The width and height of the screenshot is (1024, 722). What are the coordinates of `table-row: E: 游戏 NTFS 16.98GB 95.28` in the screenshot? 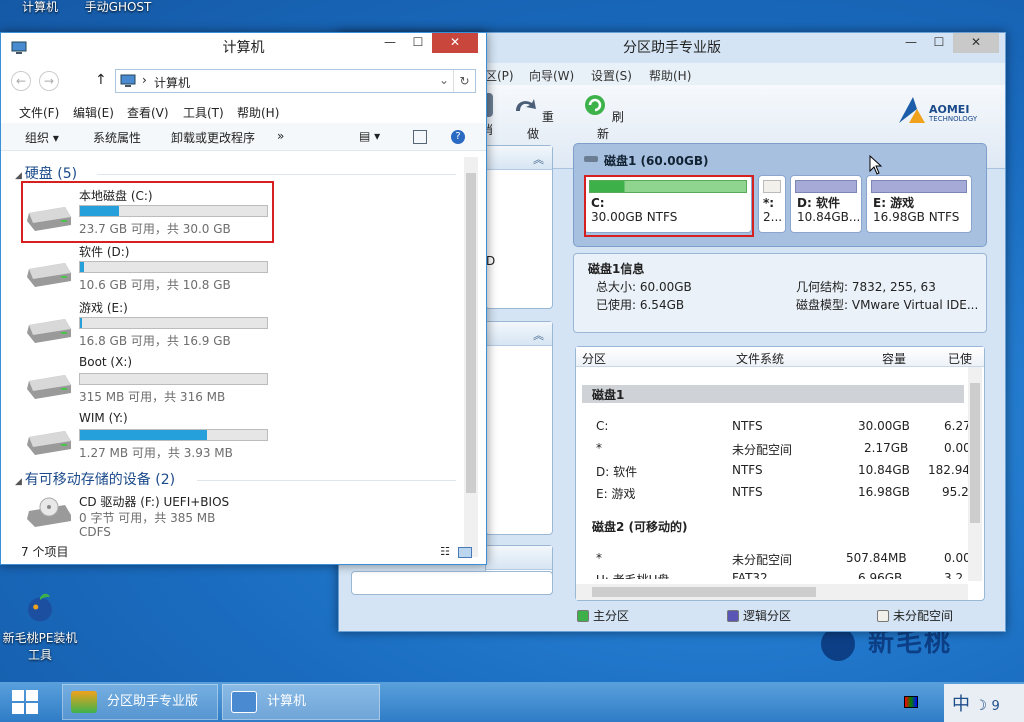 It's located at (776, 493).